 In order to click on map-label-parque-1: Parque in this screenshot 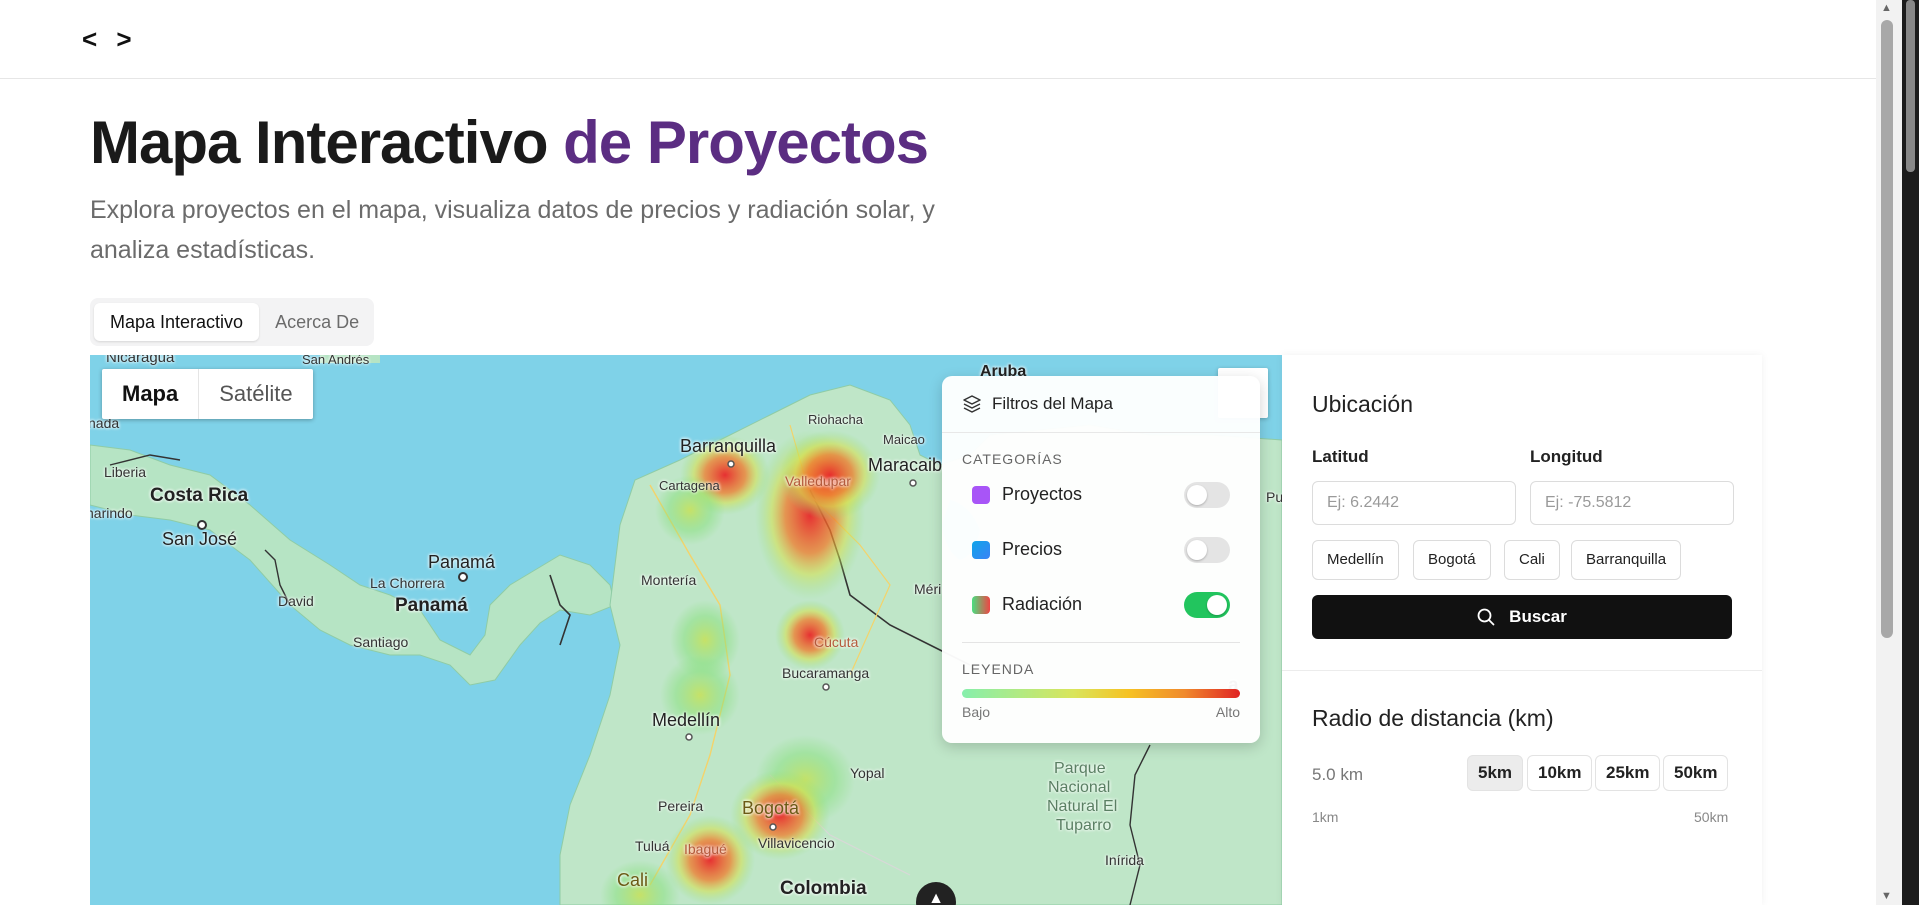, I will do `click(1080, 768)`.